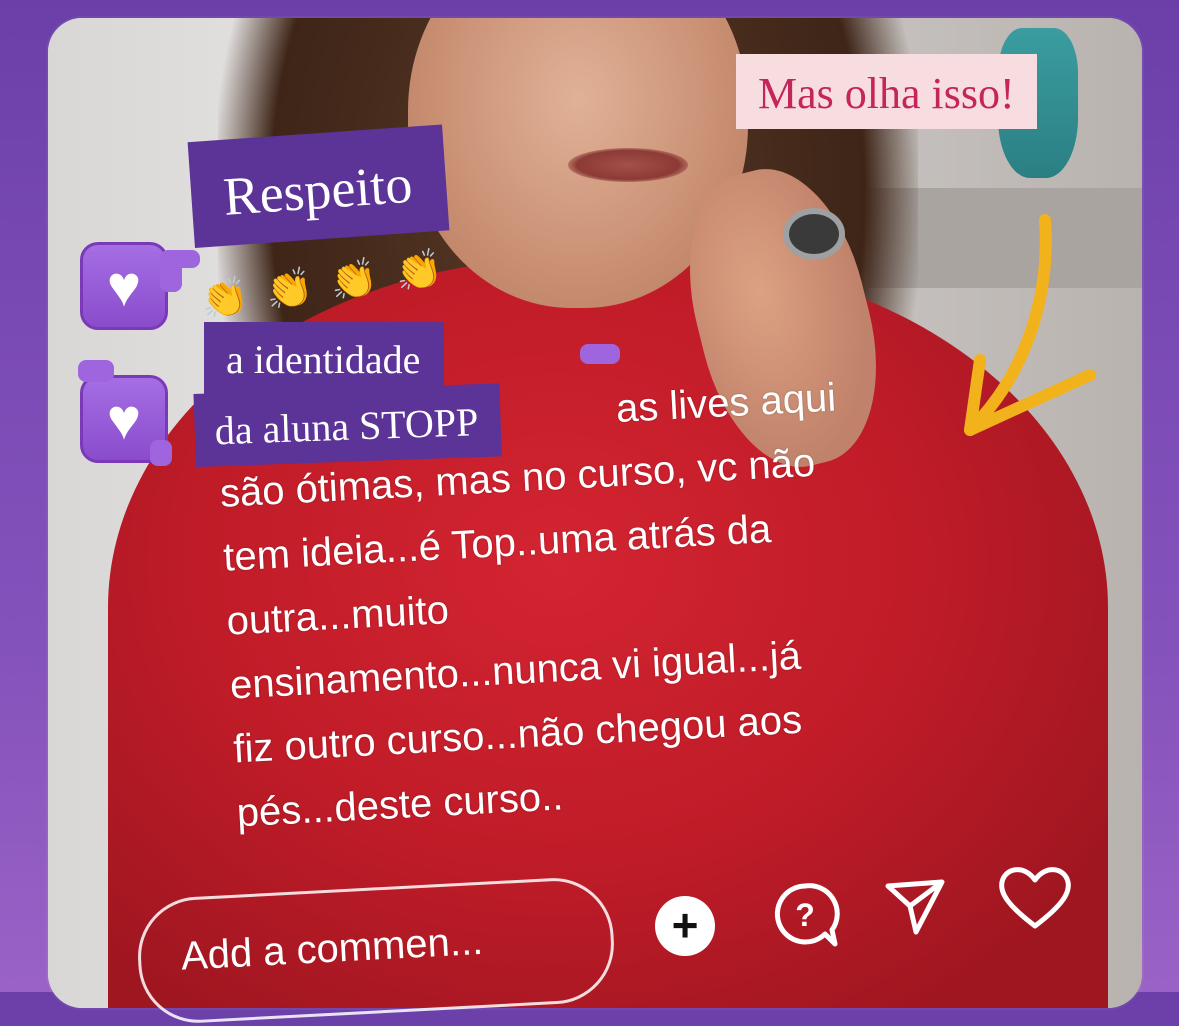 The height and width of the screenshot is (1026, 1179). I want to click on heart-badge-icon: ♥, so click(124, 286).